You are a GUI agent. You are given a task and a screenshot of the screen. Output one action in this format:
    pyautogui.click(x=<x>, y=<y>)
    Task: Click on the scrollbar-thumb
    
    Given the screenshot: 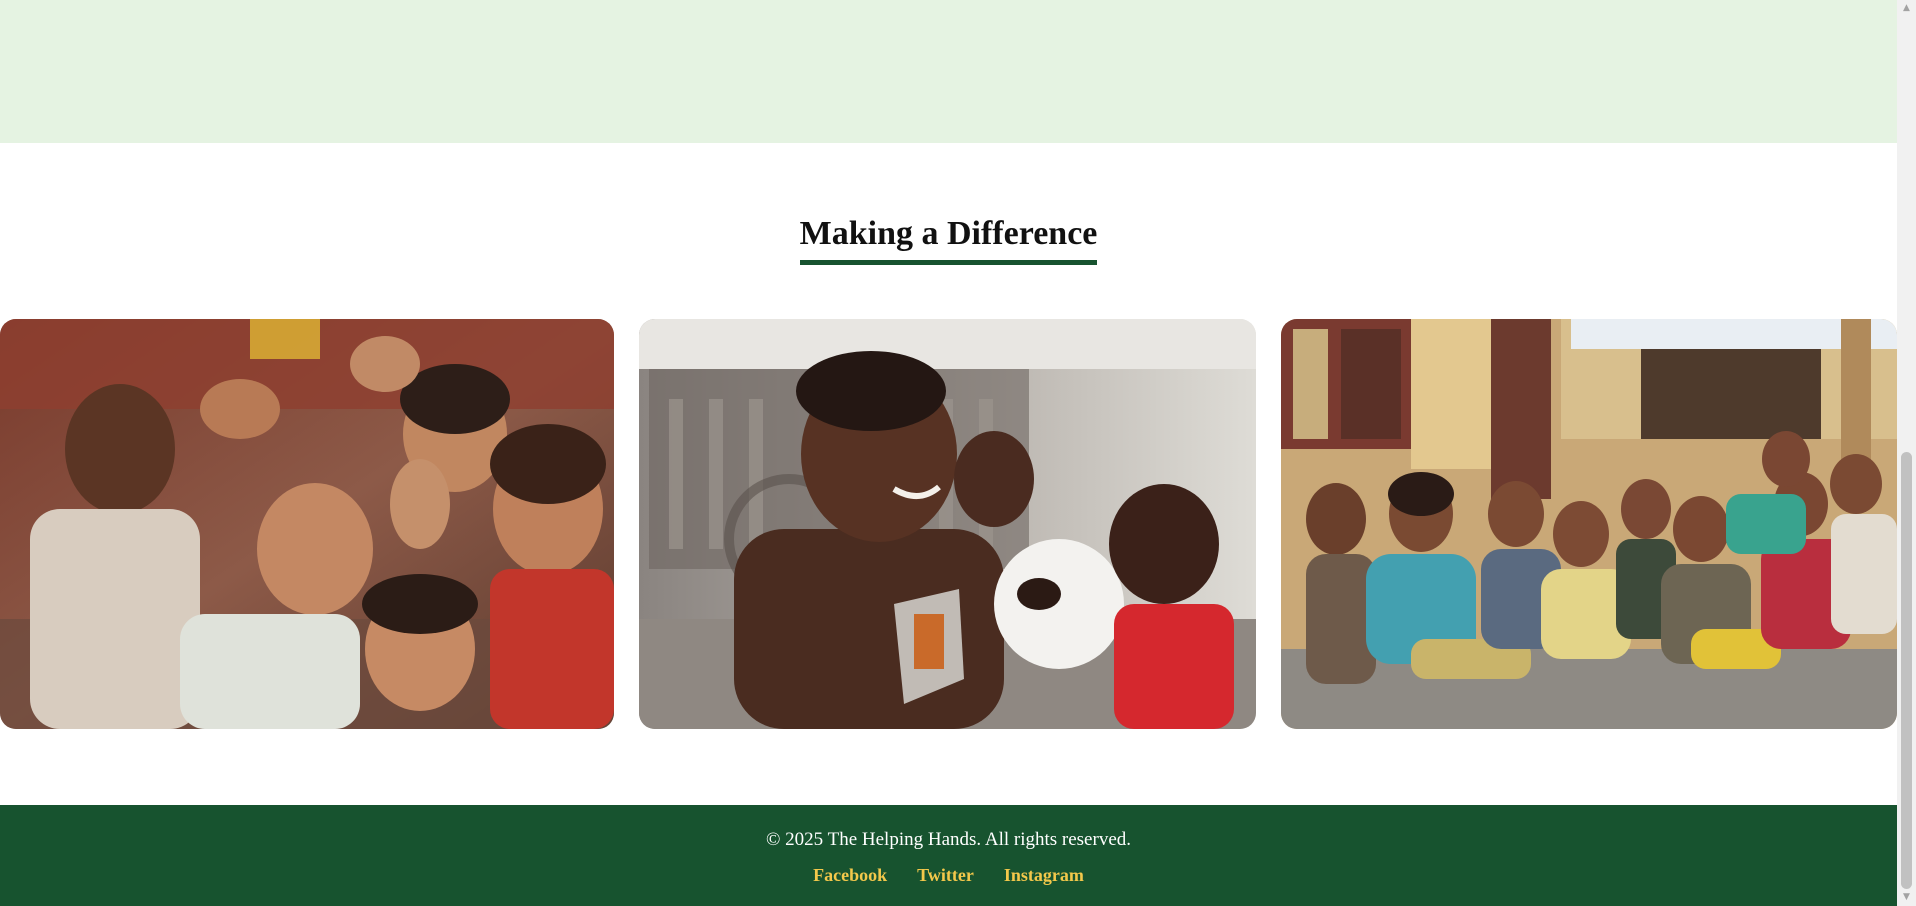 What is the action you would take?
    pyautogui.click(x=1906, y=670)
    